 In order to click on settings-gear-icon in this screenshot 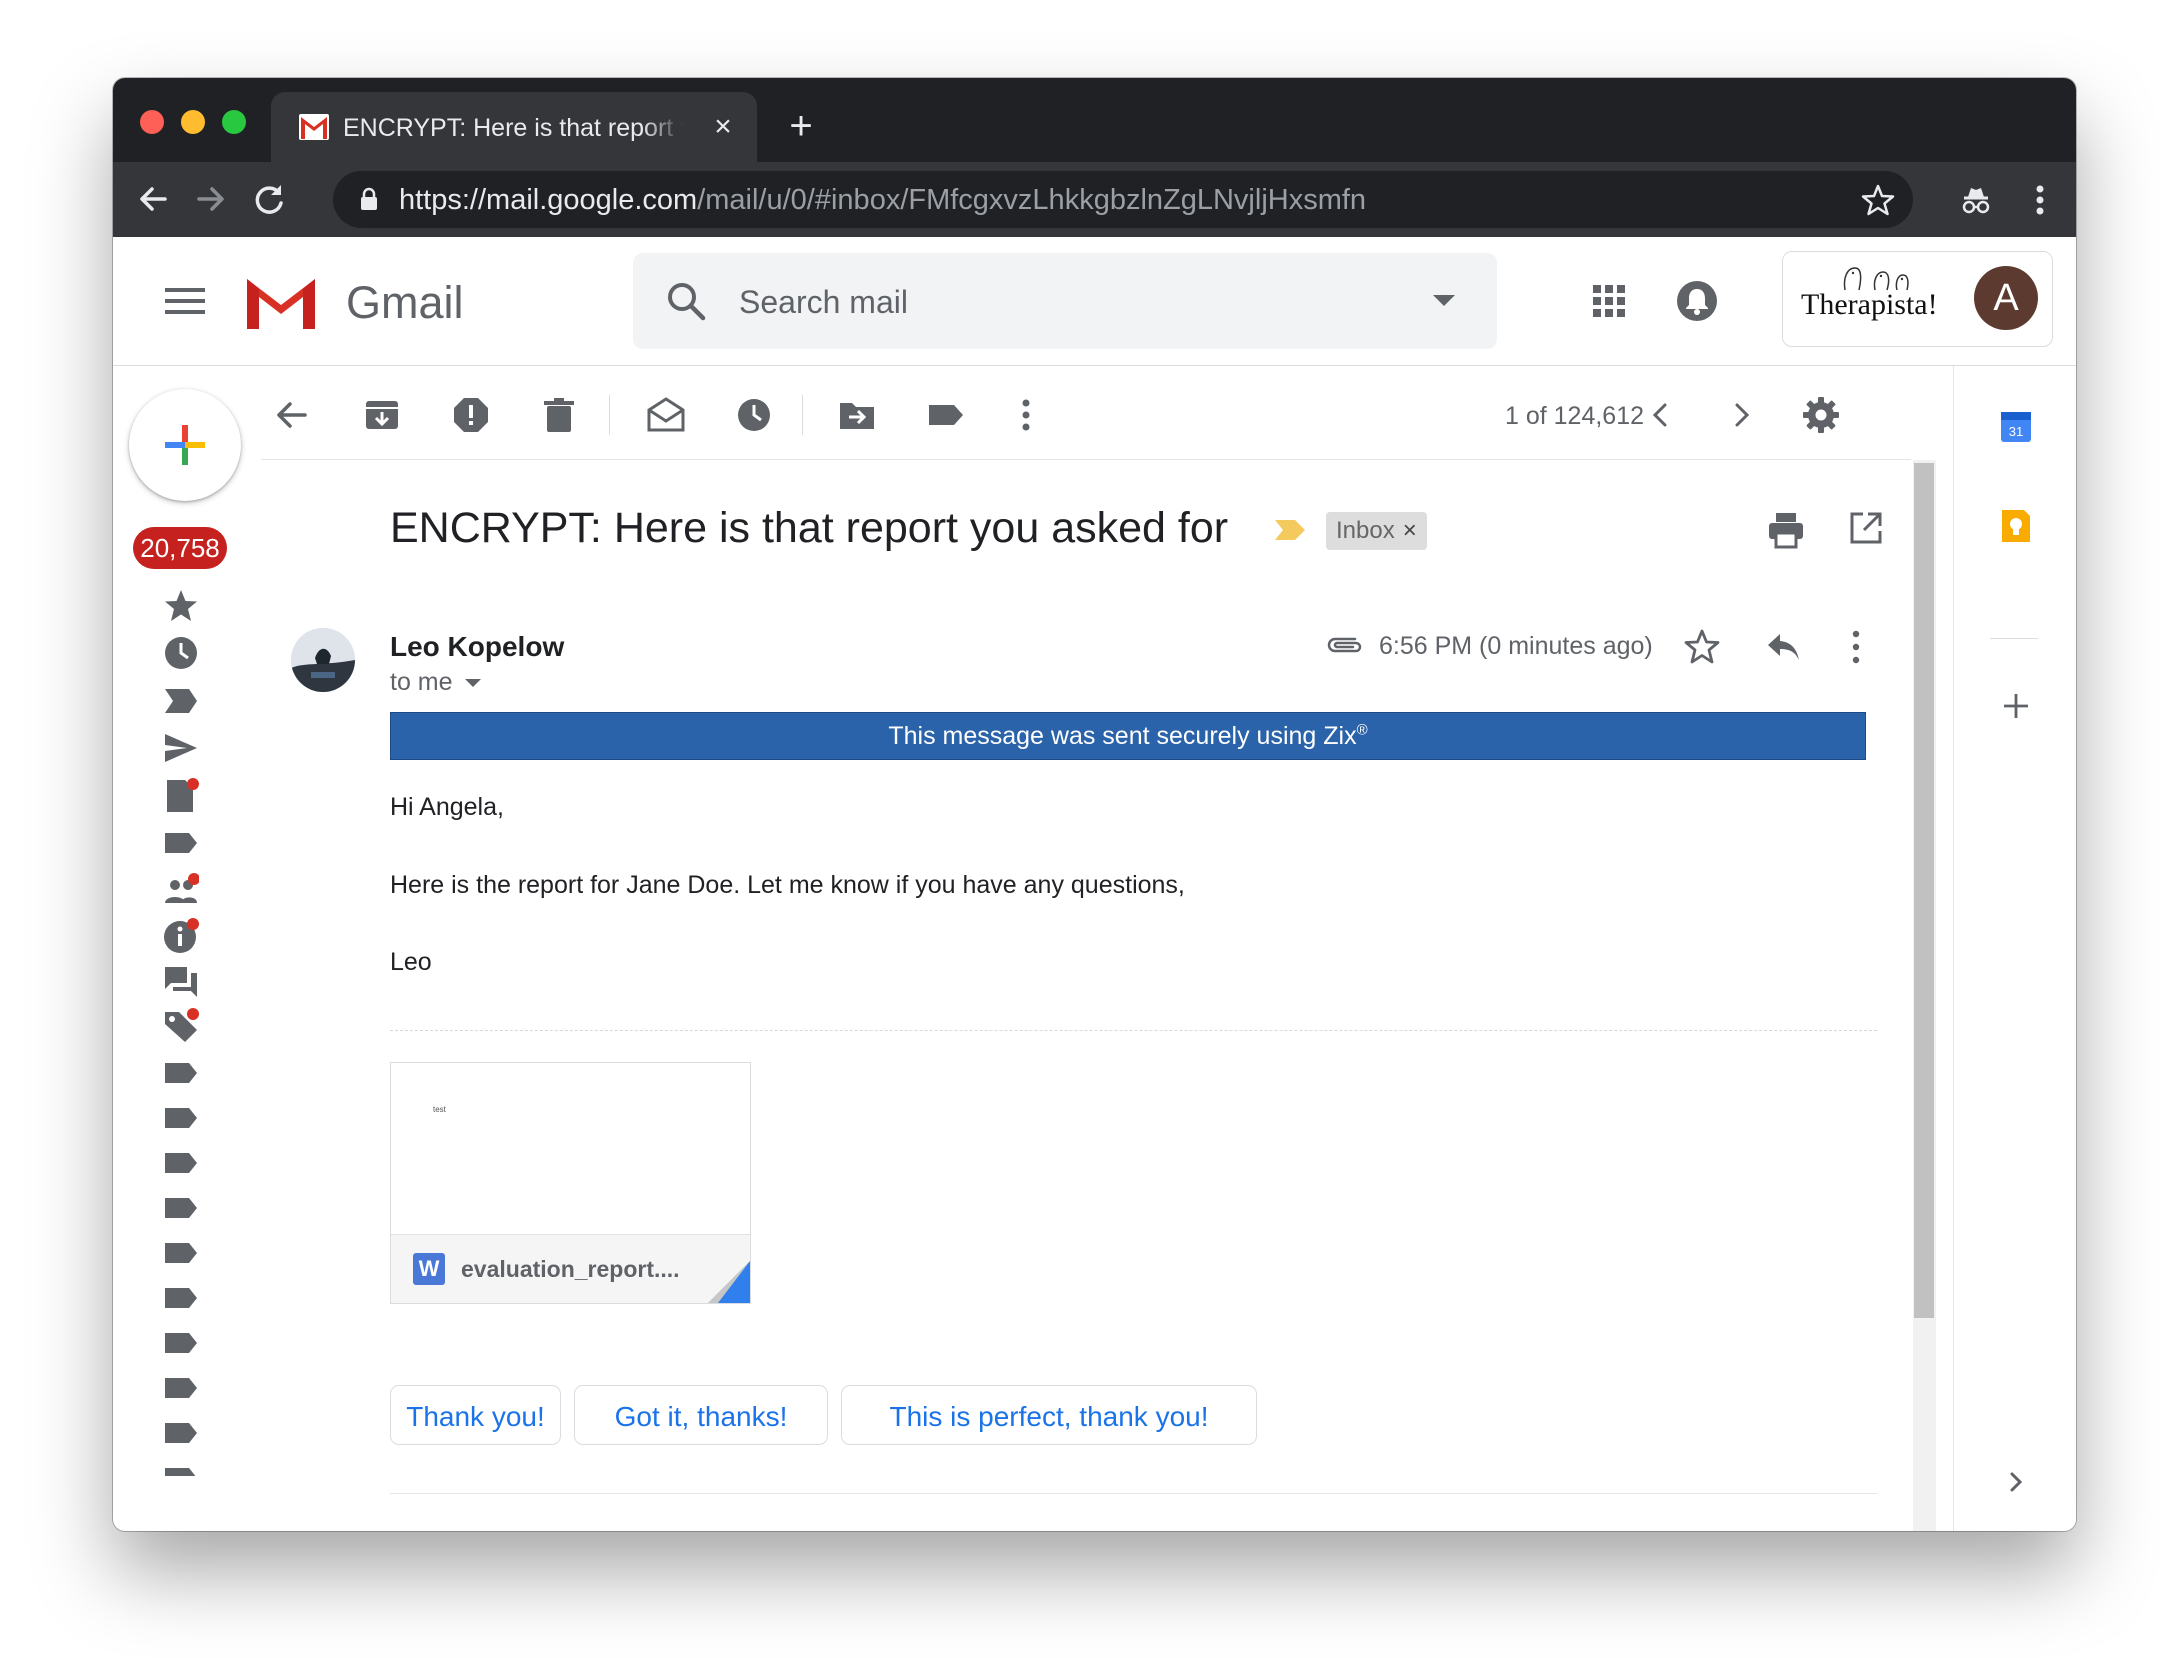, I will do `click(1821, 415)`.